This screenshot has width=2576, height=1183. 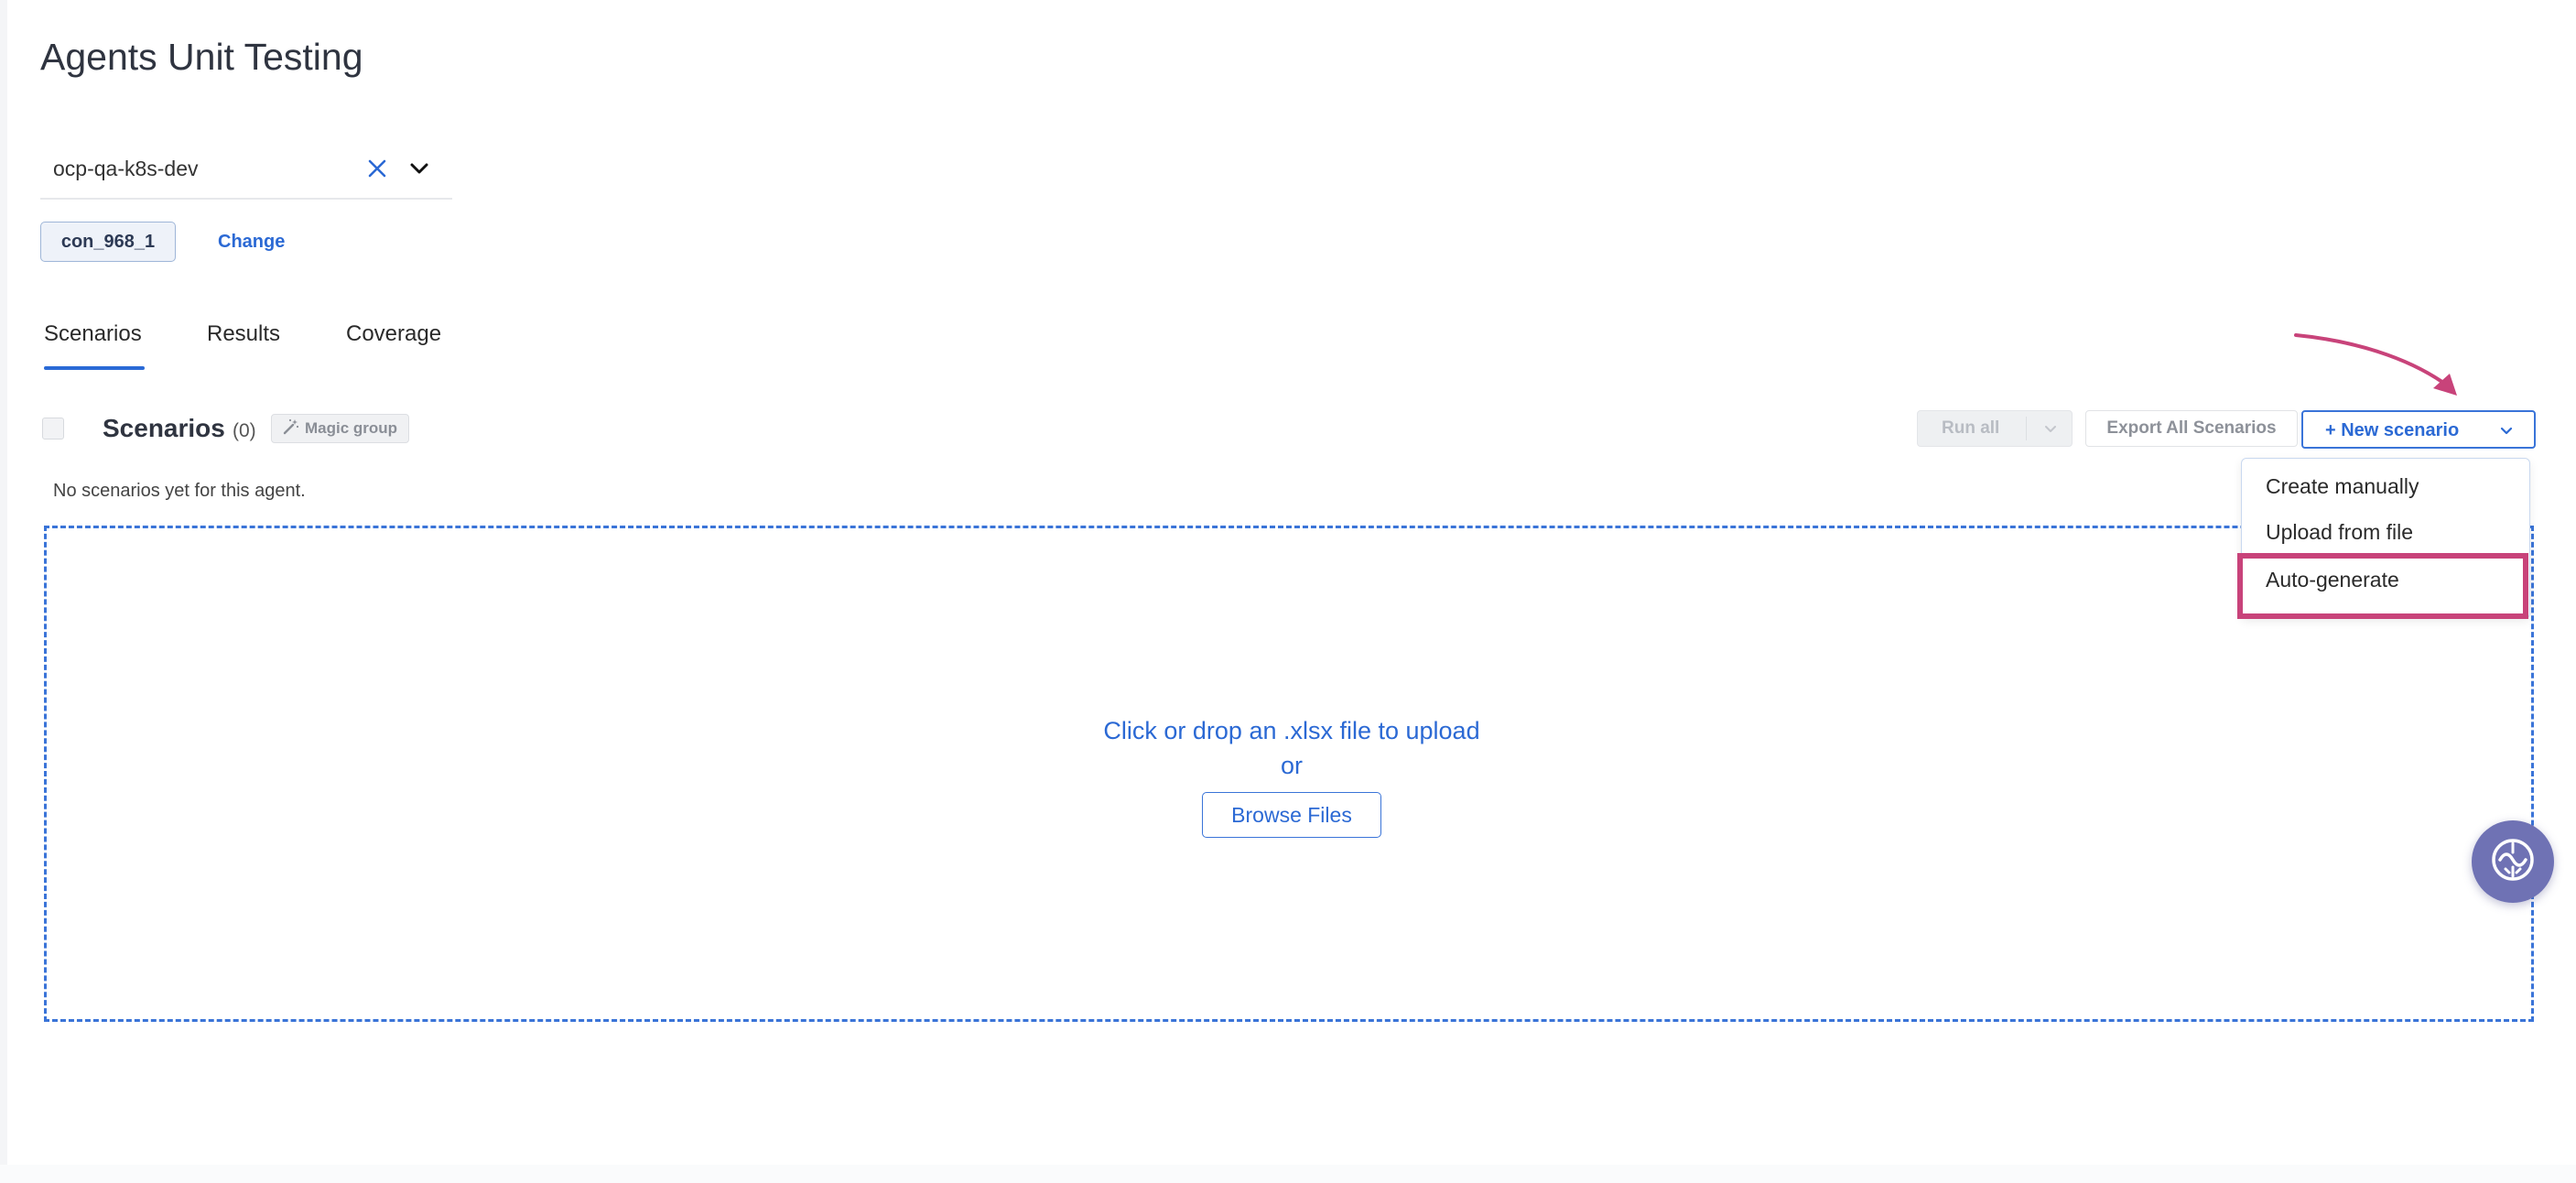 I want to click on active-tab-indicator, so click(x=95, y=368).